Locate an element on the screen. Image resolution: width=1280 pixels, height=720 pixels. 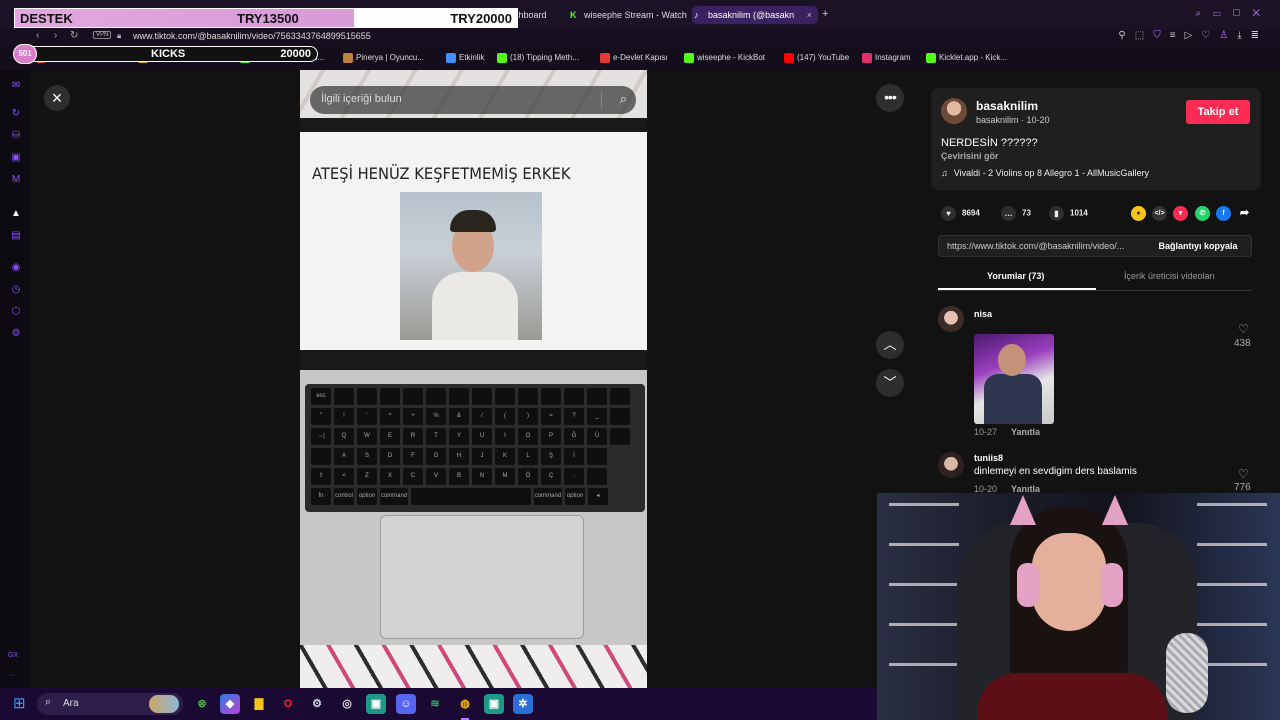
menu-icon: ≡ is located at coordinates (1177, 35).